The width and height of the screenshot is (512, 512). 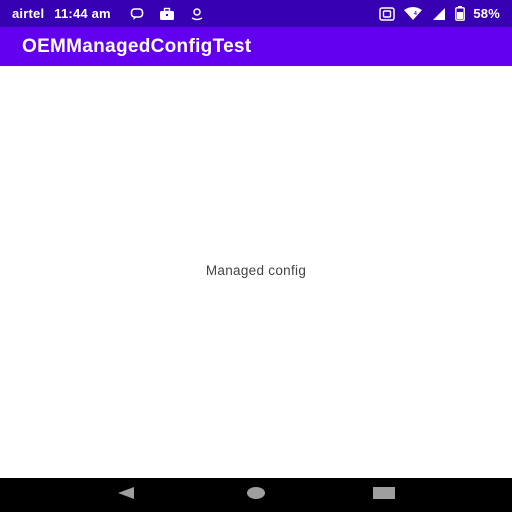 What do you see at coordinates (460, 14) in the screenshot?
I see `battery-icon` at bounding box center [460, 14].